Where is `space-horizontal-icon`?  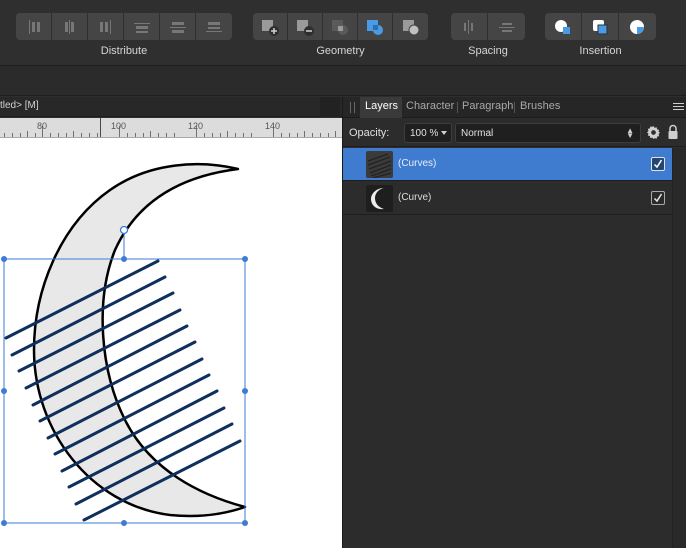 space-horizontal-icon is located at coordinates (468, 26).